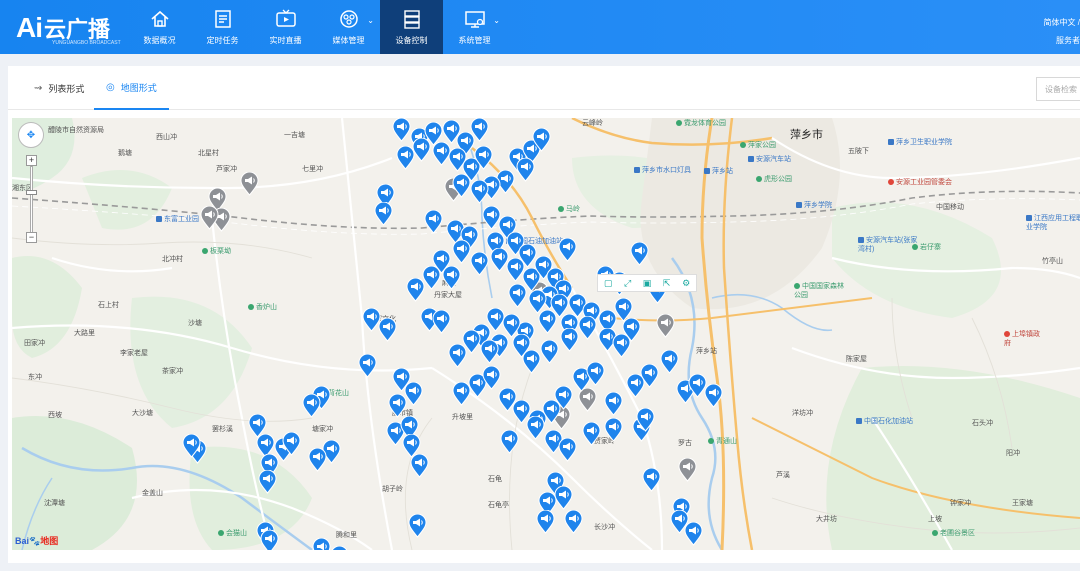 The image size is (1080, 571). What do you see at coordinates (569, 209) in the screenshot?
I see `map-label: 马岭` at bounding box center [569, 209].